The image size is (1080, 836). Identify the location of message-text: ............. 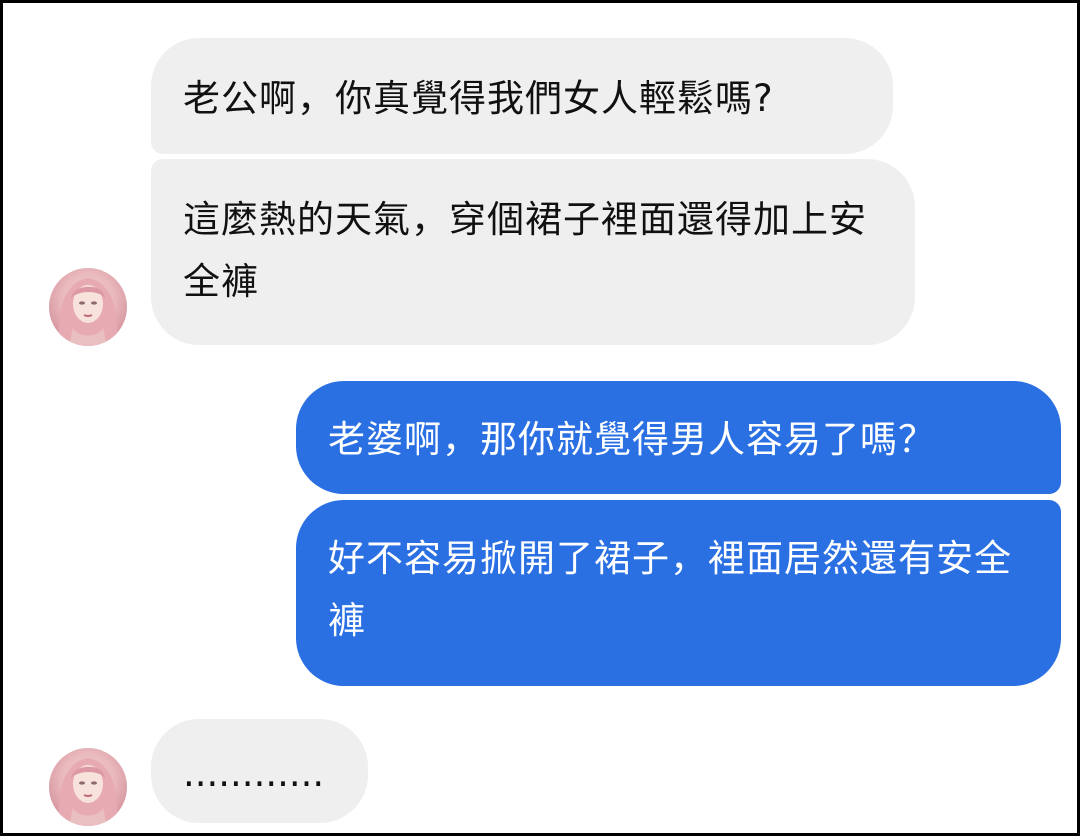
(254, 773).